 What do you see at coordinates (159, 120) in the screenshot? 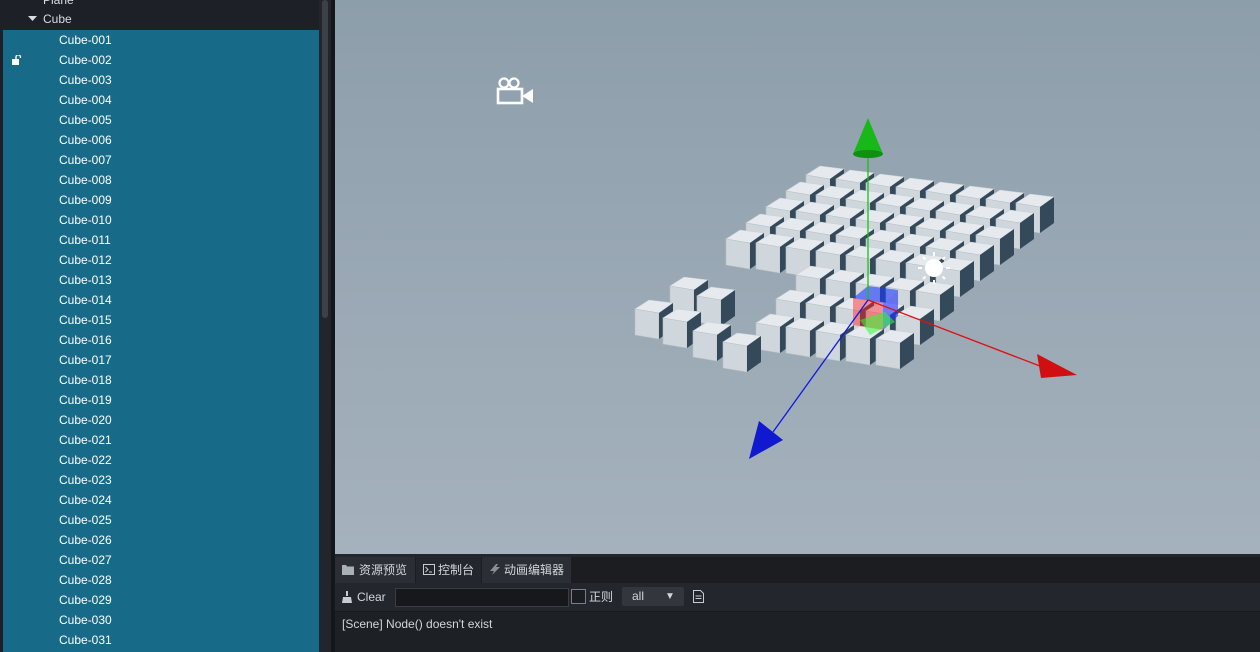
I see `tree-item-cube: Cube-005` at bounding box center [159, 120].